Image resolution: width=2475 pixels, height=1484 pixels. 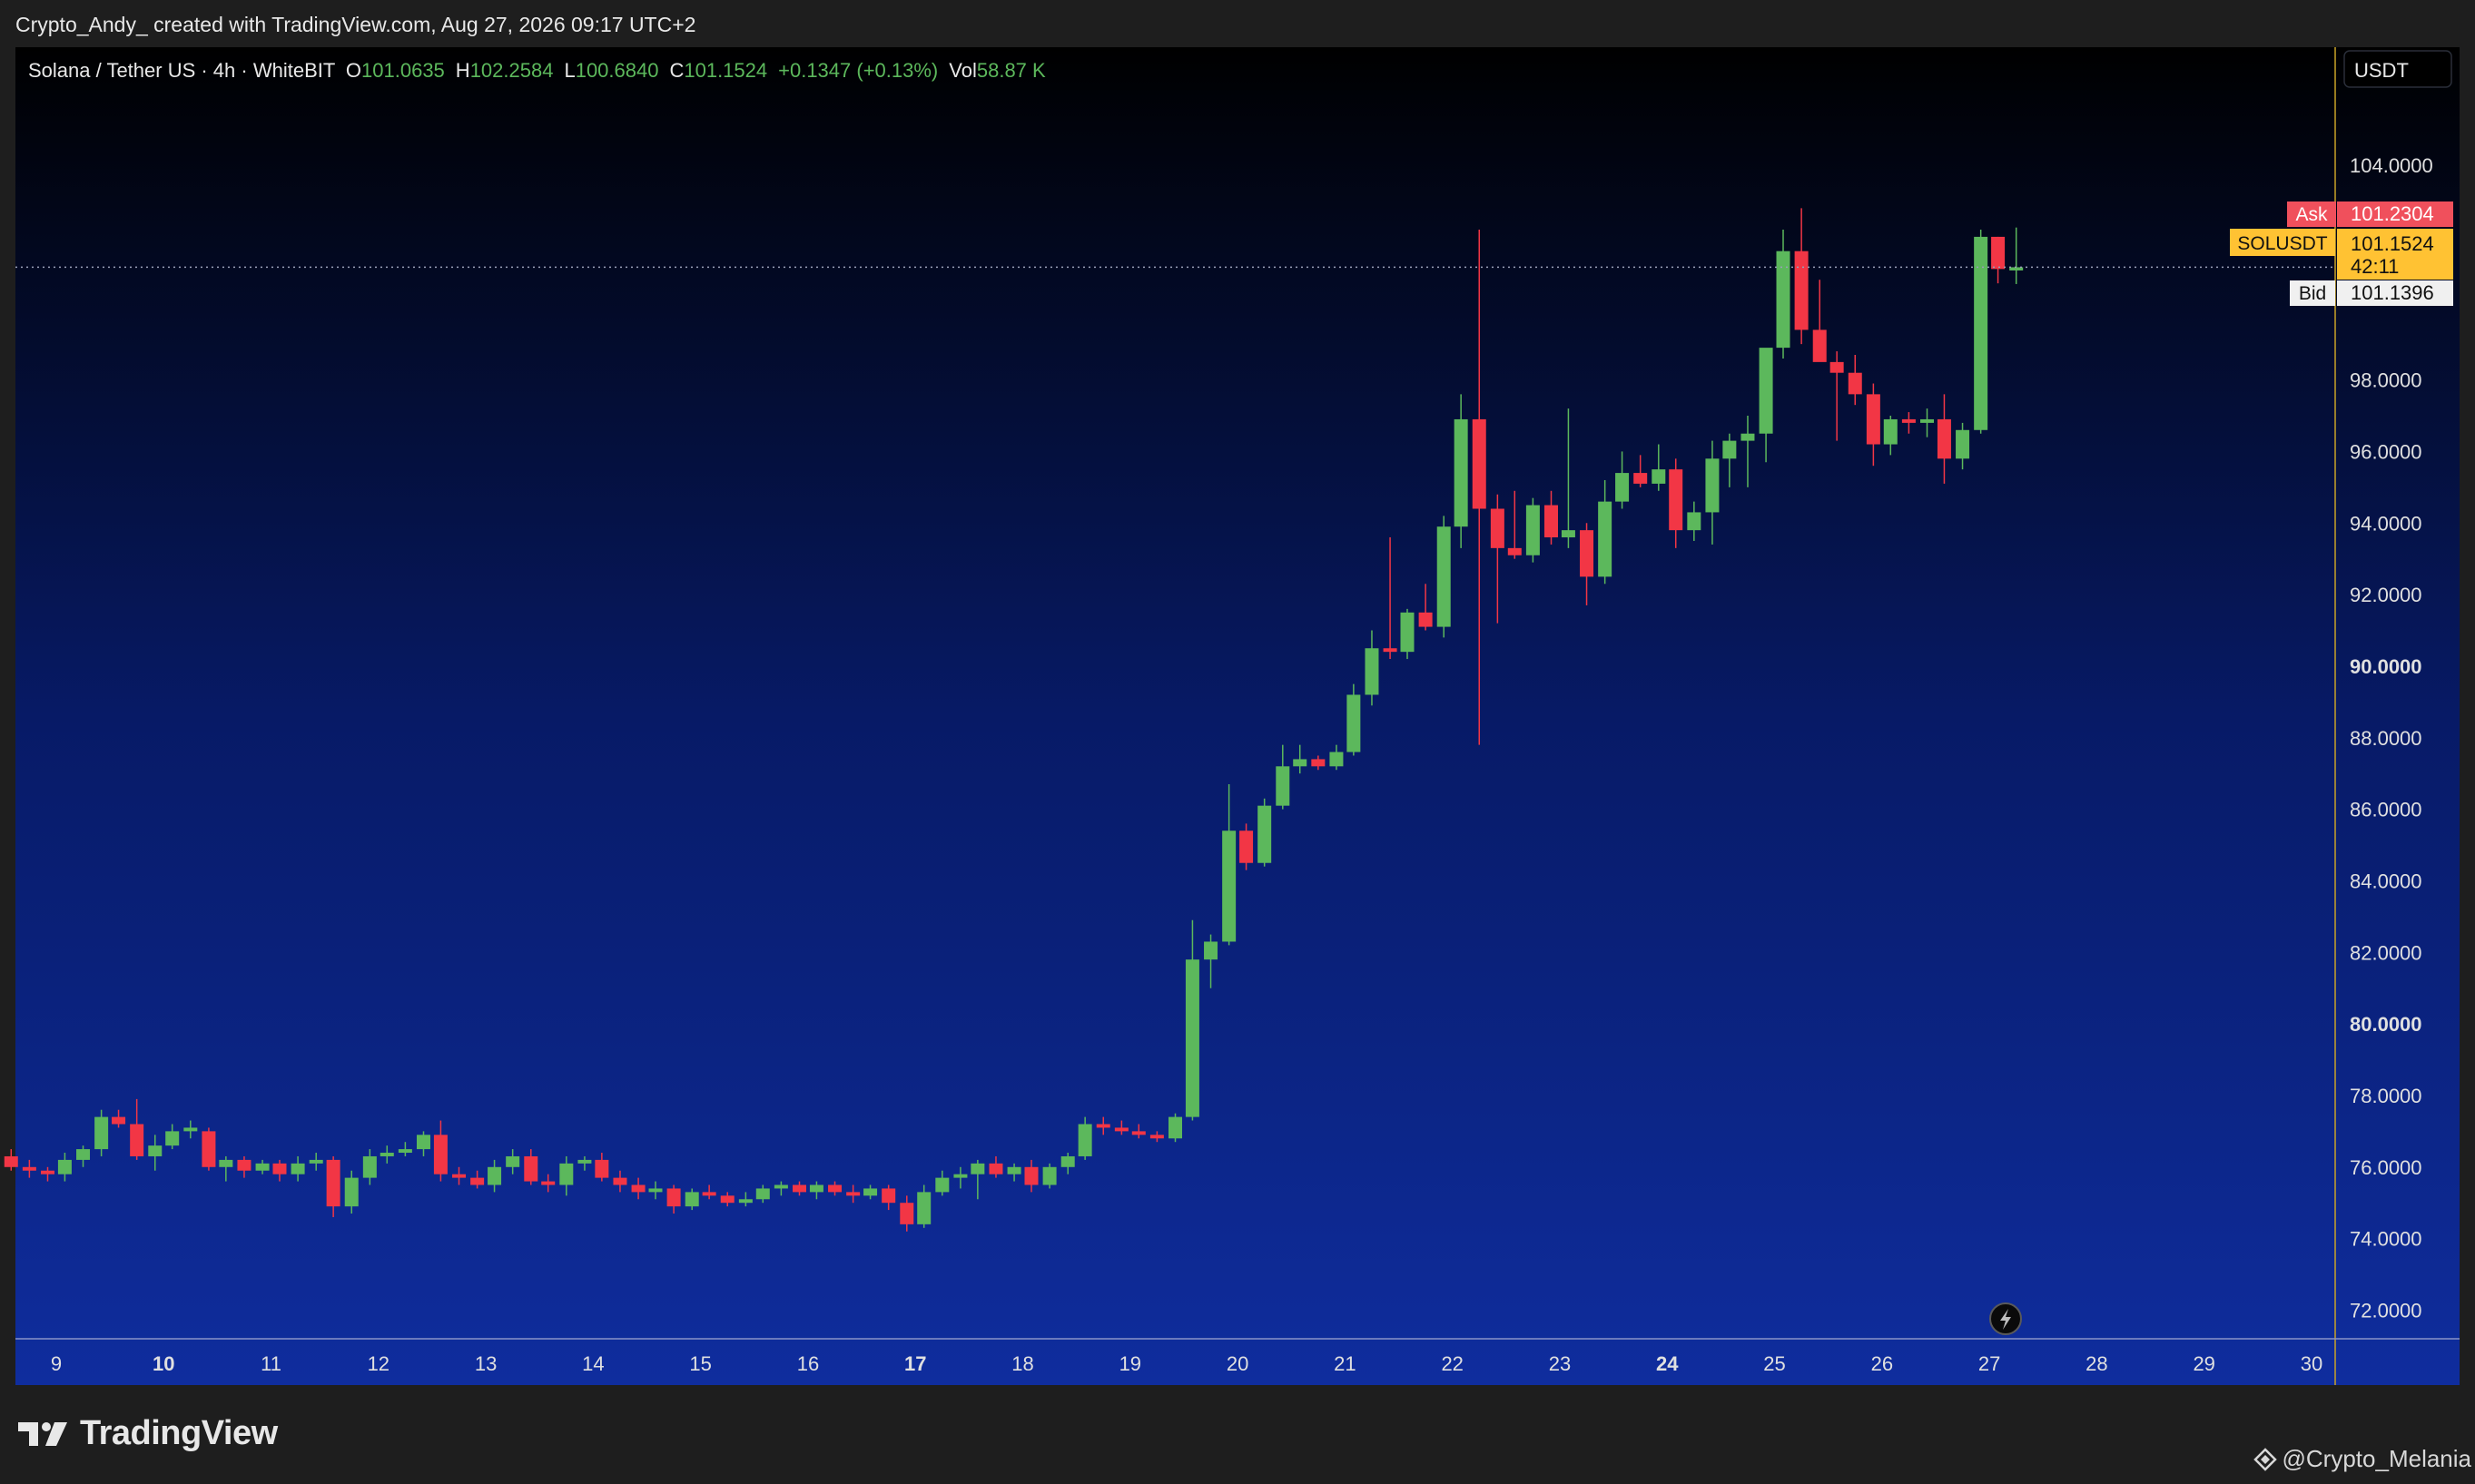 I want to click on y-tick-label: 96.0000, so click(x=2386, y=451).